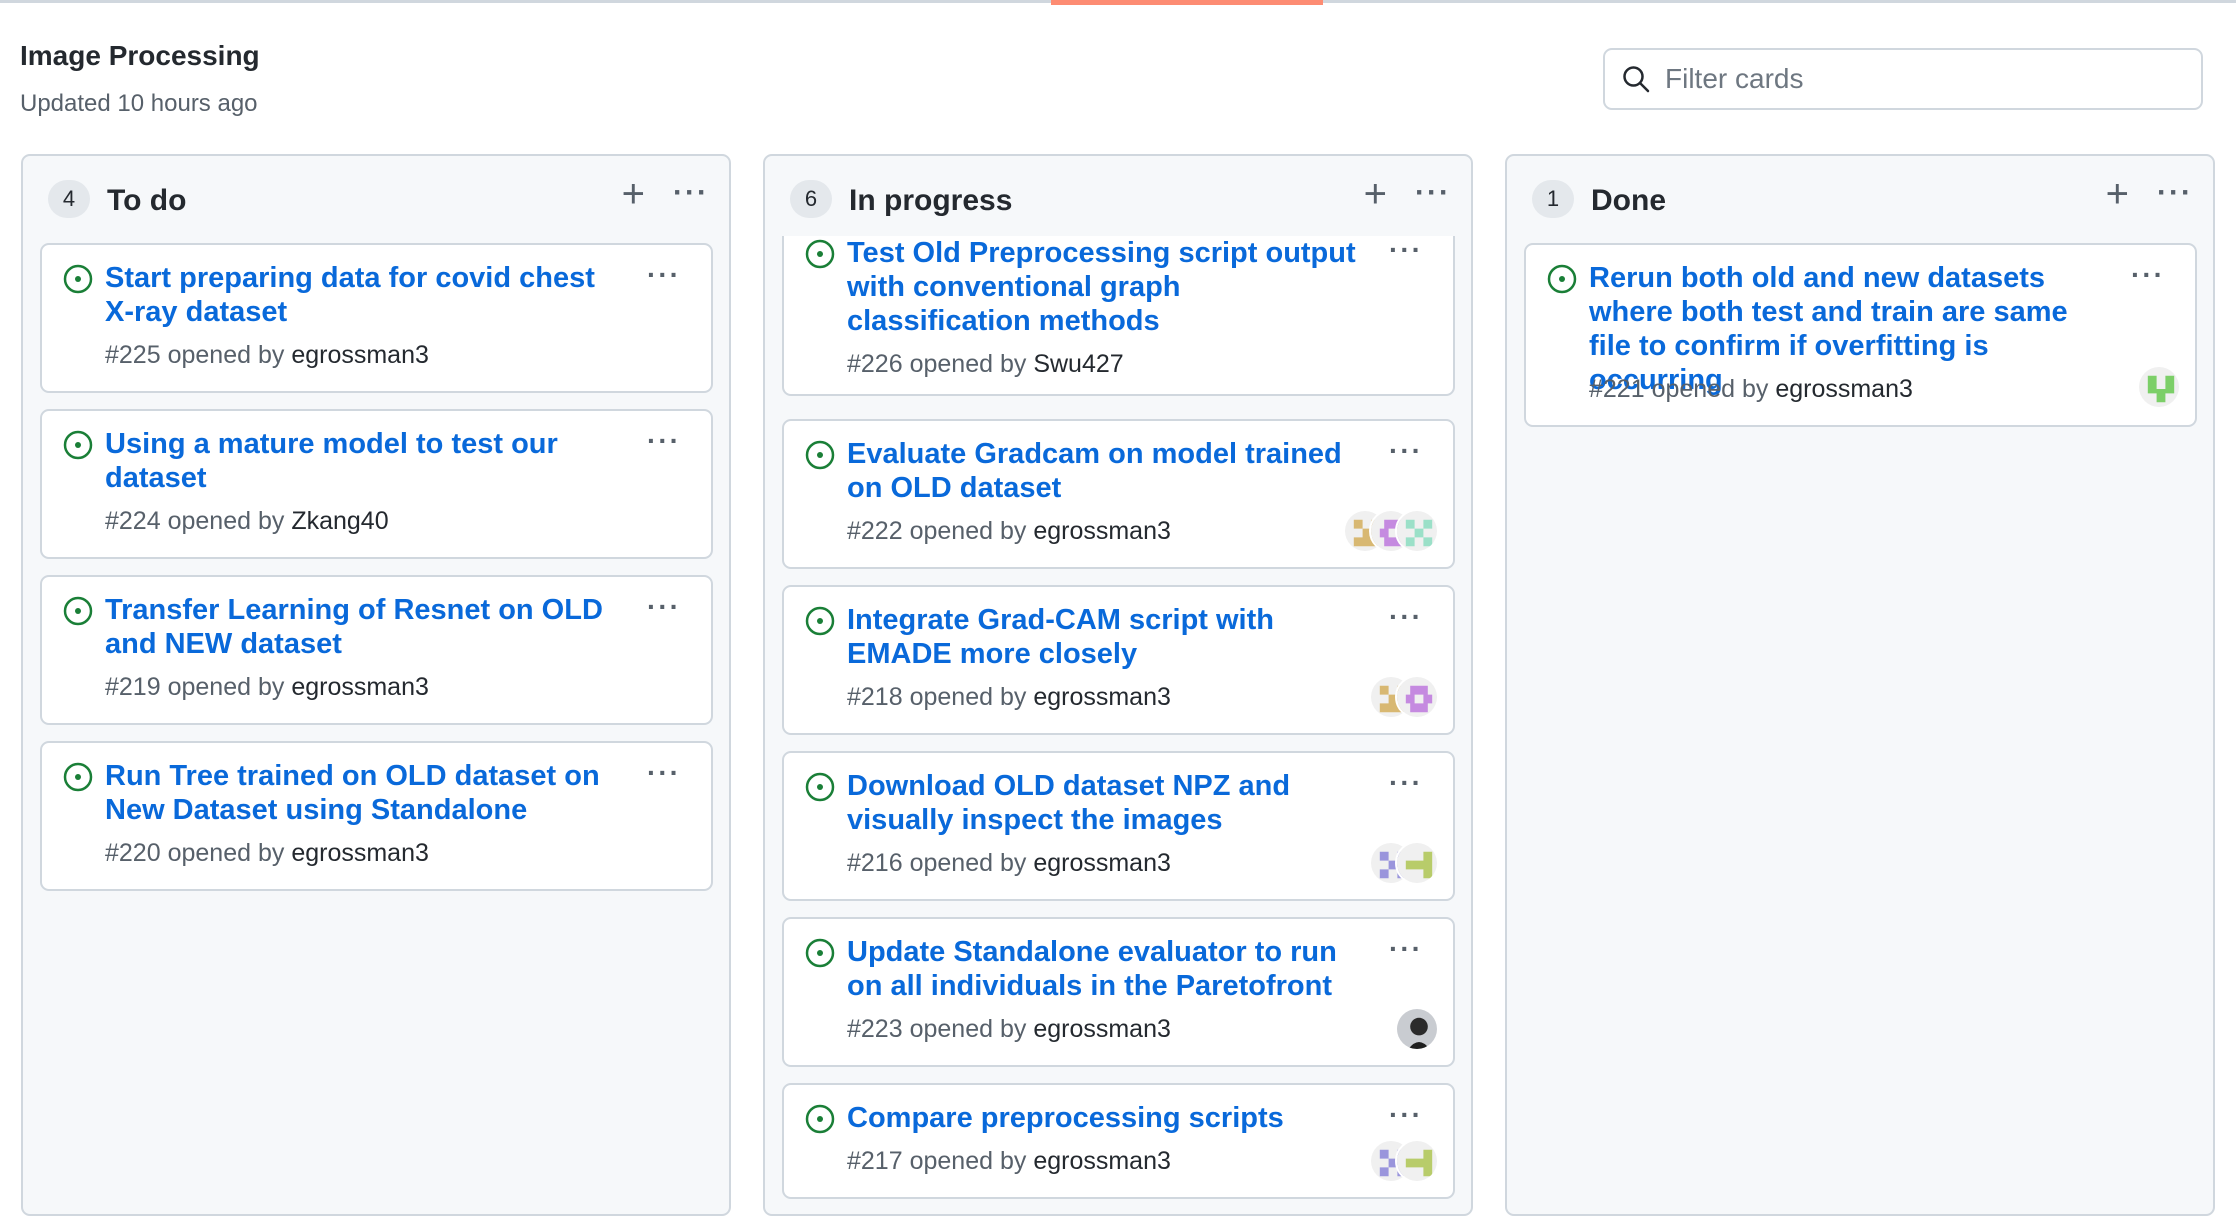 The width and height of the screenshot is (2236, 1232). I want to click on issue-title-link: Compare preprocessing scripts, so click(1107, 1118).